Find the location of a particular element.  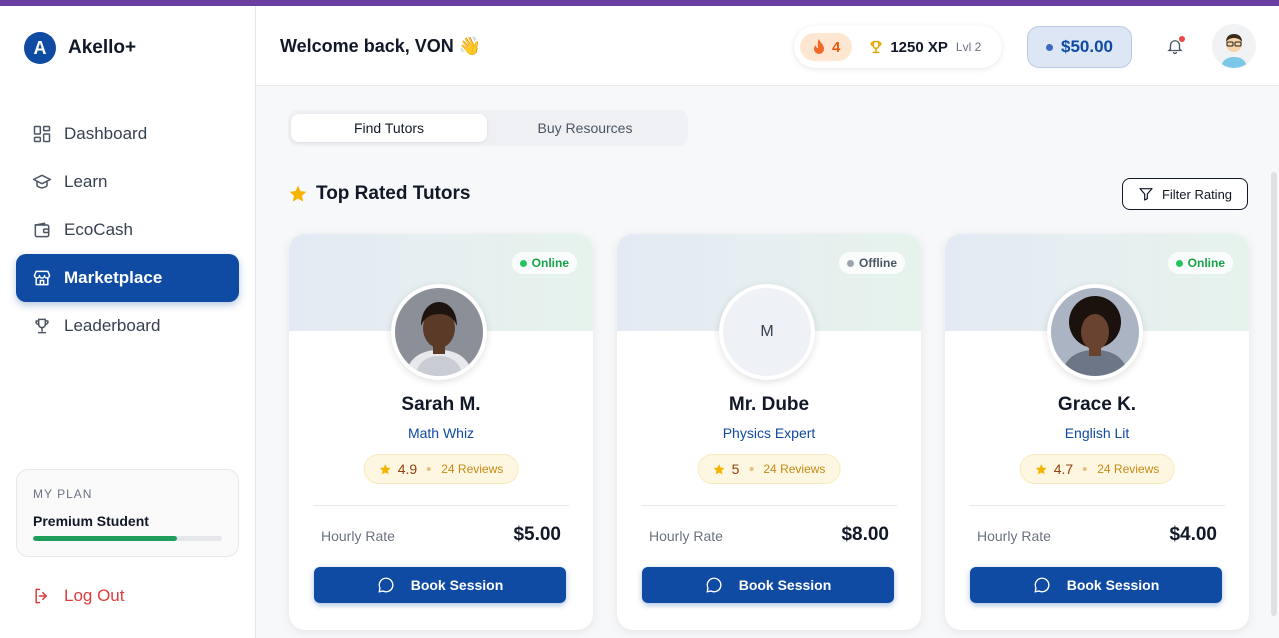

notification-dot is located at coordinates (1182, 39).